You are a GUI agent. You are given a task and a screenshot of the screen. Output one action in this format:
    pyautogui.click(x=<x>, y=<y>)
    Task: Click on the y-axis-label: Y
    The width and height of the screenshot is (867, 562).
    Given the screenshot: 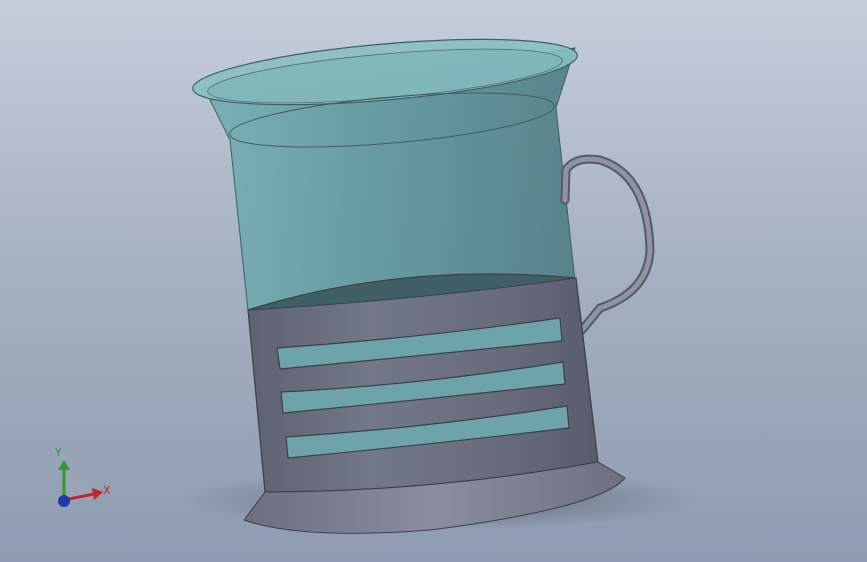 What is the action you would take?
    pyautogui.click(x=58, y=452)
    